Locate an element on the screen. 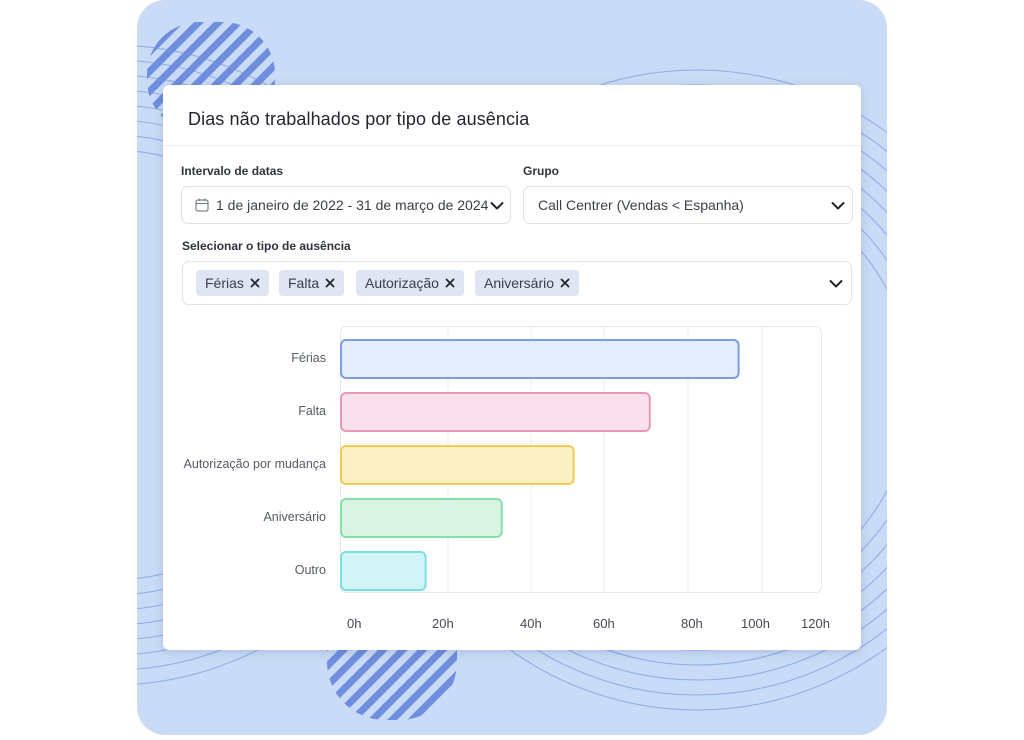 This screenshot has height=740, width=1024. bar-aniversário is located at coordinates (421, 518).